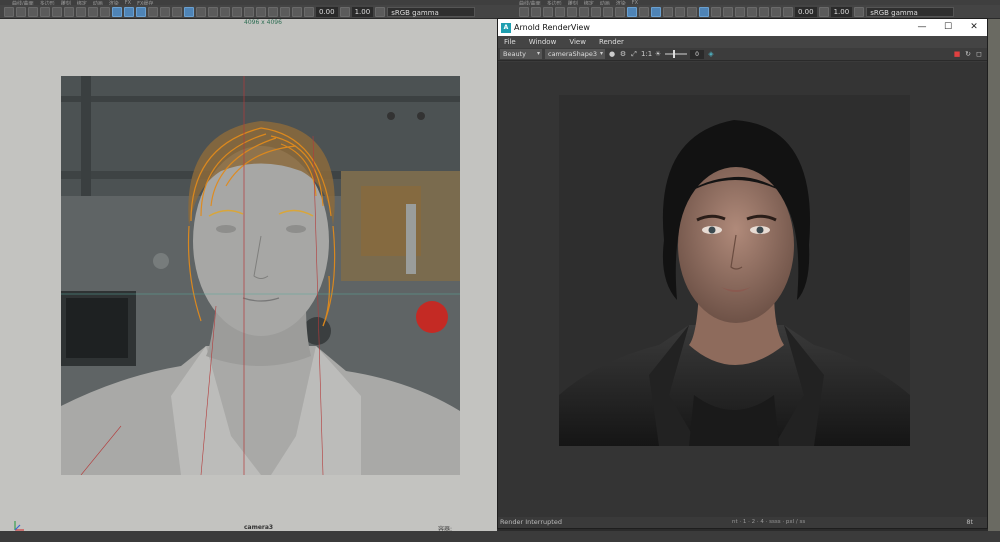  What do you see at coordinates (575, 54) in the screenshot?
I see `camera-select: cameraShape3` at bounding box center [575, 54].